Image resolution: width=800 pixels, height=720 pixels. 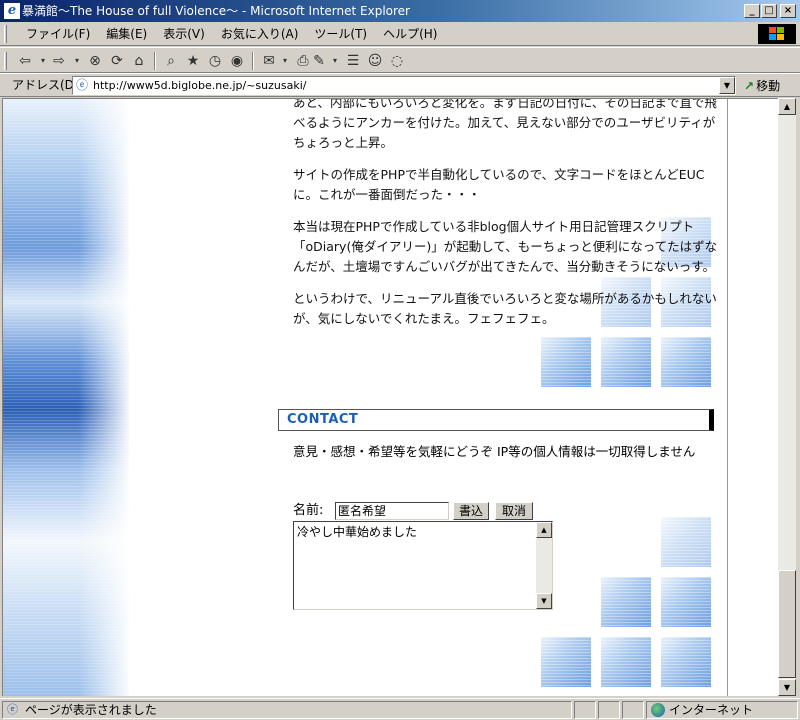 I want to click on content-border-line, so click(x=727, y=397).